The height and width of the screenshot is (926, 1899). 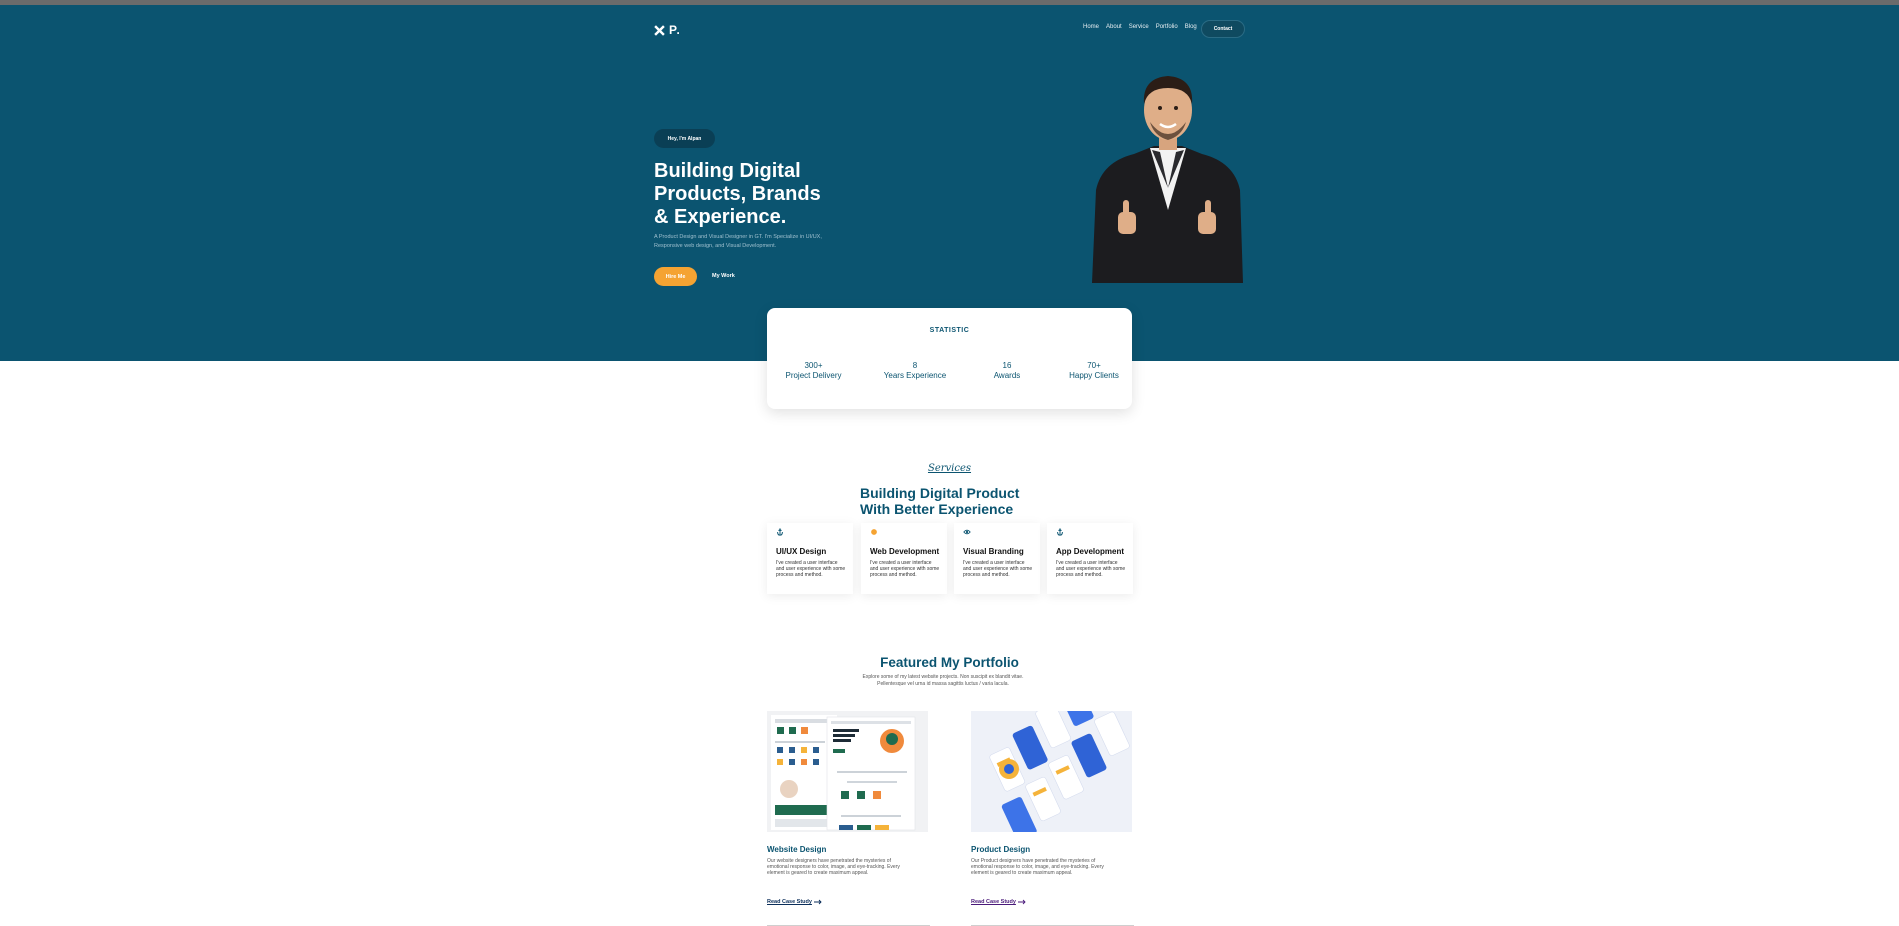 I want to click on nav-item-portfolio: Portfolio, so click(x=1167, y=27).